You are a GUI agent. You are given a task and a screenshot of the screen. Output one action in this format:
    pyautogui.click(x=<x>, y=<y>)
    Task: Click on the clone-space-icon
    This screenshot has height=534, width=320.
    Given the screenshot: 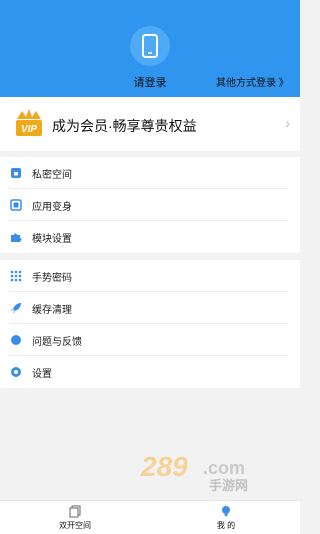 What is the action you would take?
    pyautogui.click(x=75, y=511)
    